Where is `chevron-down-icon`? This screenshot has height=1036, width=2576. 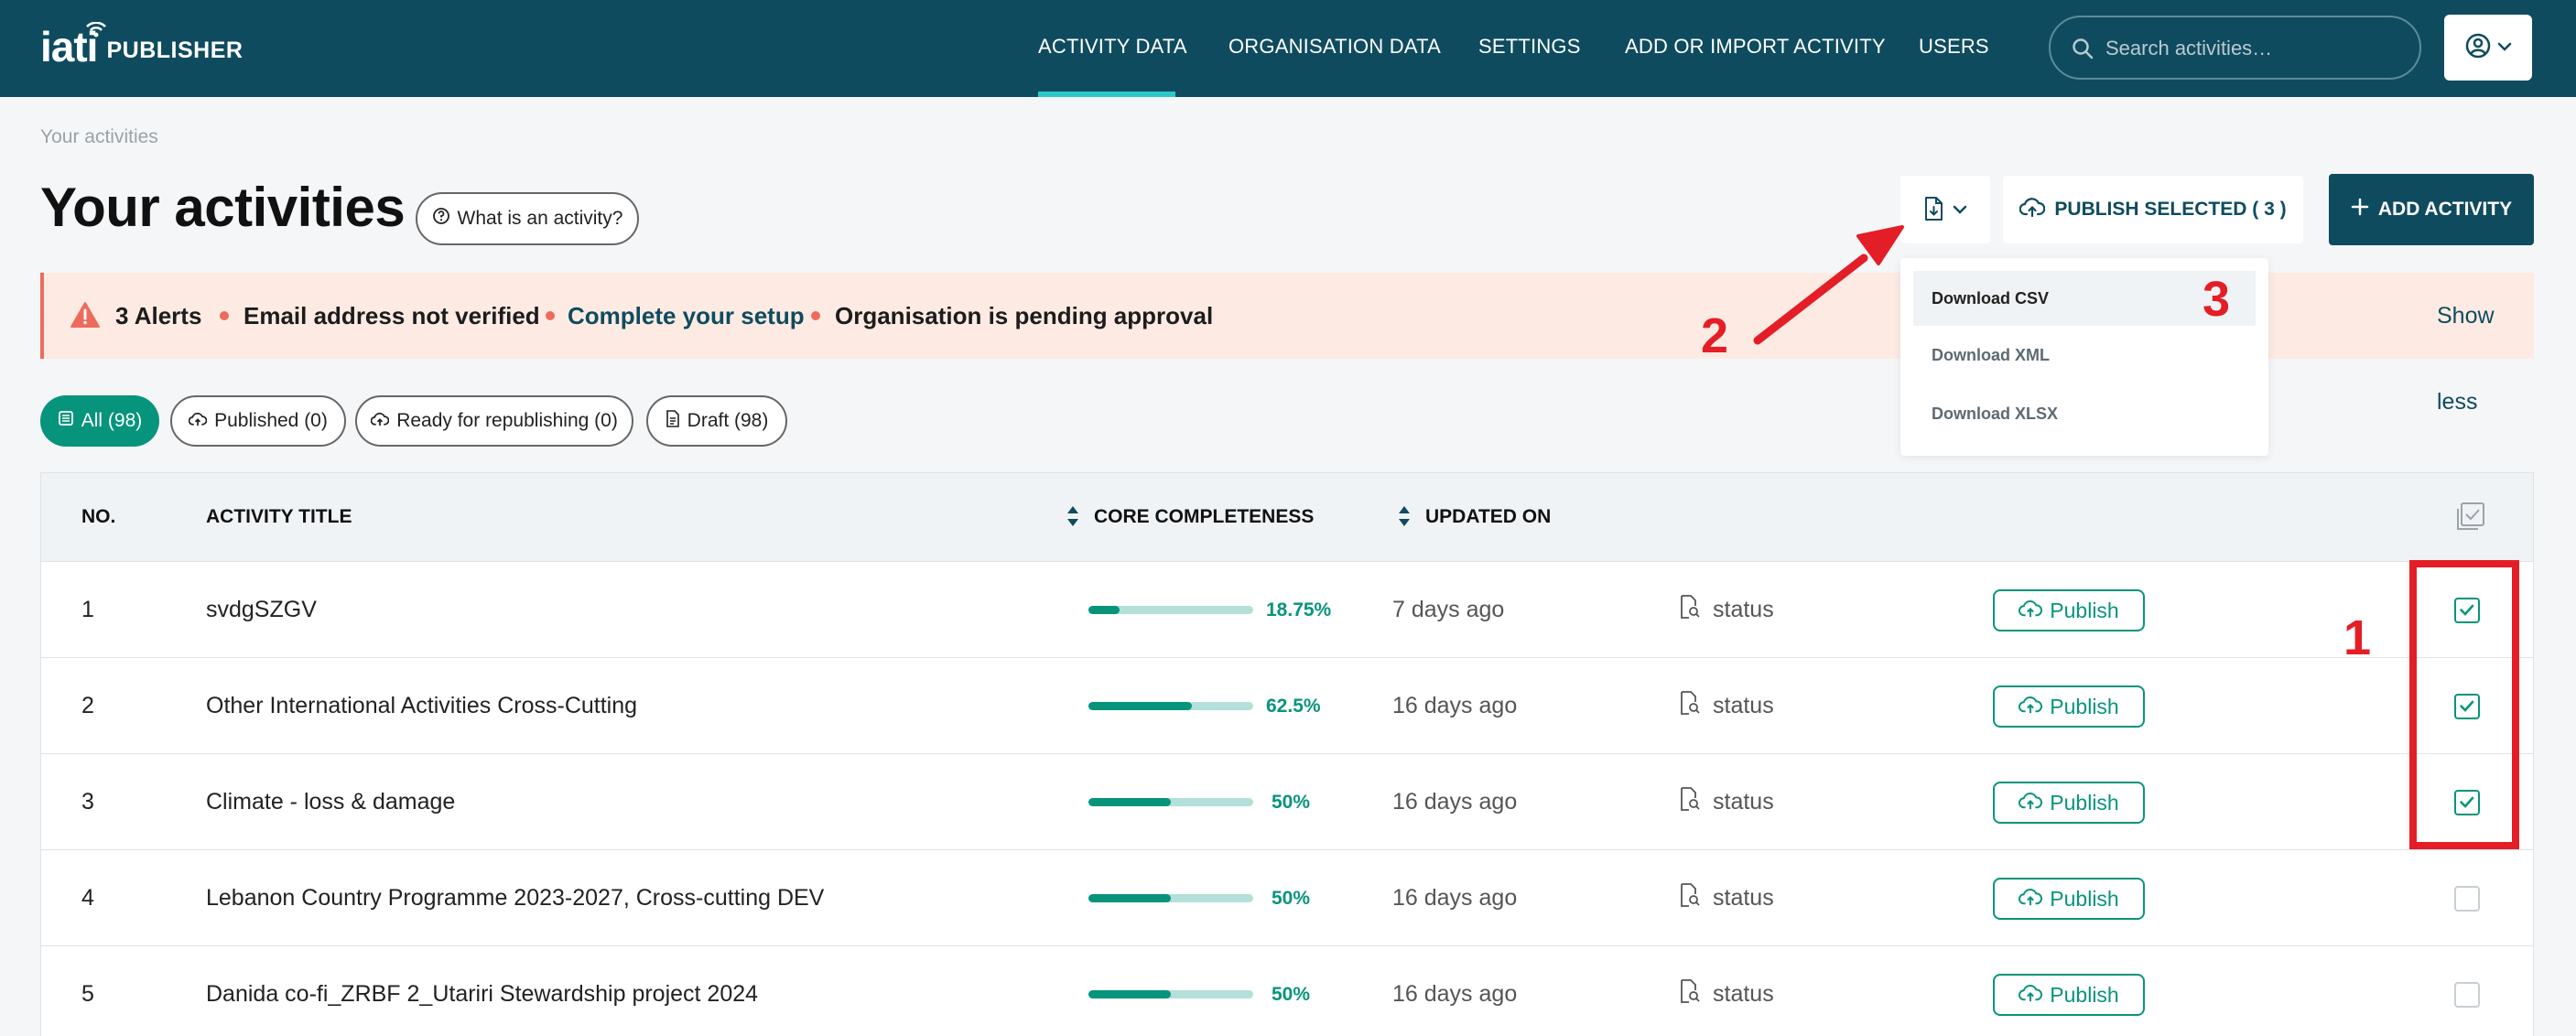
chevron-down-icon is located at coordinates (1960, 210).